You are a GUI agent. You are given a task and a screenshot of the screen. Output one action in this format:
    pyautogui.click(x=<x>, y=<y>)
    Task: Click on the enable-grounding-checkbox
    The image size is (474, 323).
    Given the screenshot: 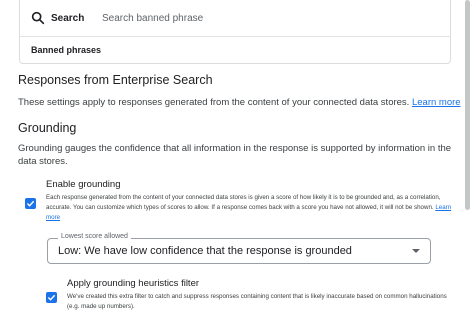 What is the action you would take?
    pyautogui.click(x=30, y=203)
    